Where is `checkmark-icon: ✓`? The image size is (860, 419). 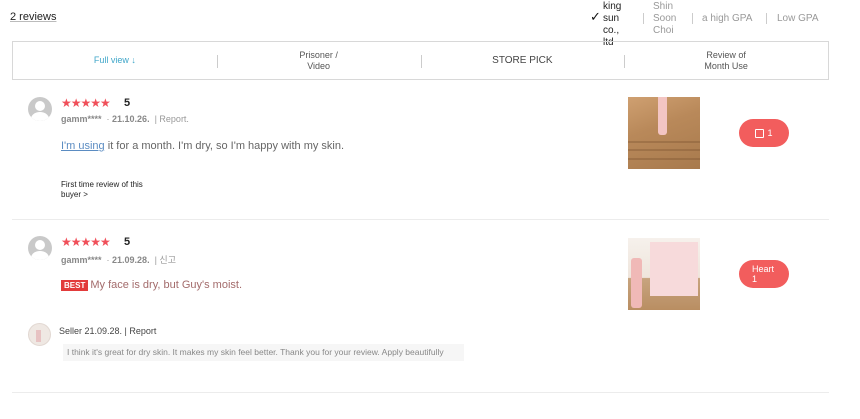 checkmark-icon: ✓ is located at coordinates (595, 16).